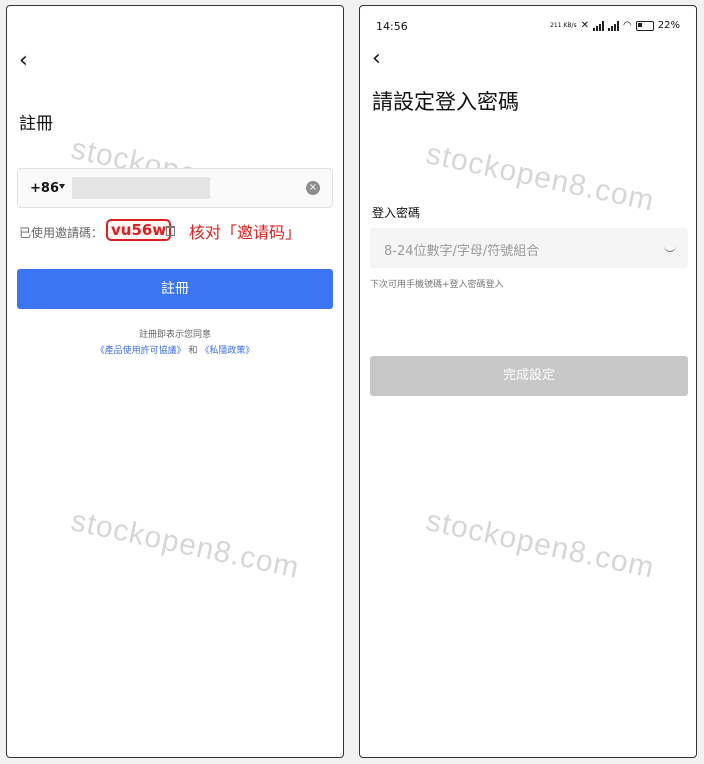  What do you see at coordinates (170, 231) in the screenshot?
I see `trash-icon` at bounding box center [170, 231].